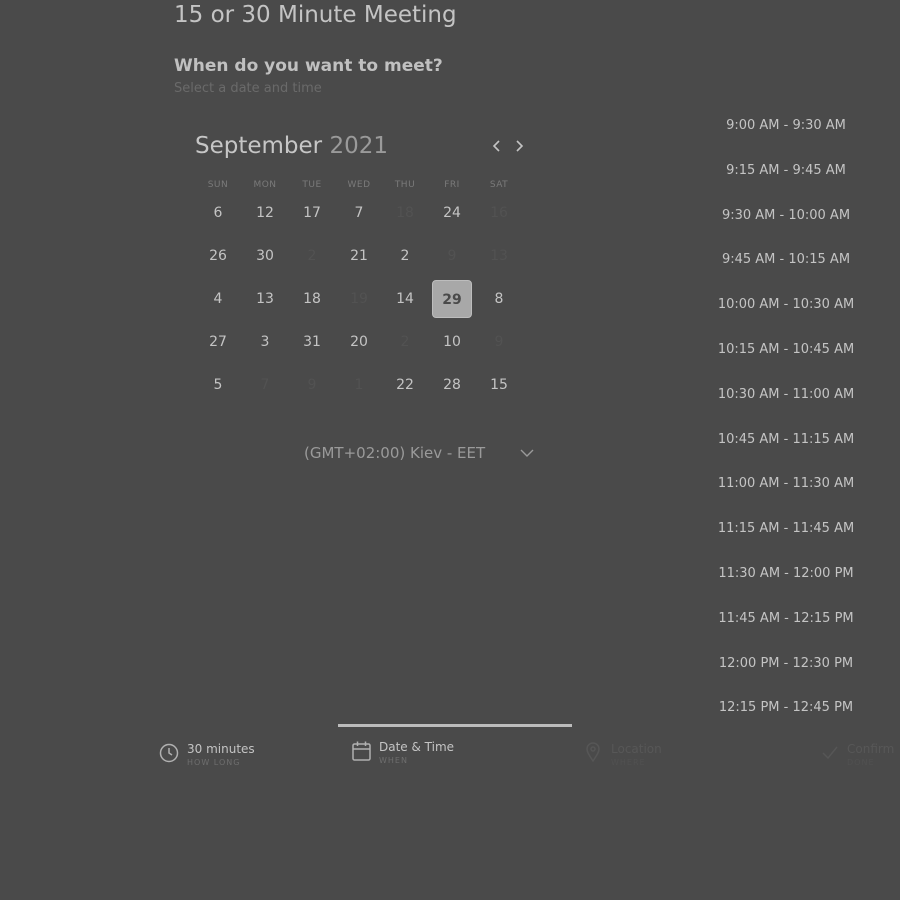 The width and height of the screenshot is (900, 900). I want to click on step-date-time-label: Date & Time, so click(417, 747).